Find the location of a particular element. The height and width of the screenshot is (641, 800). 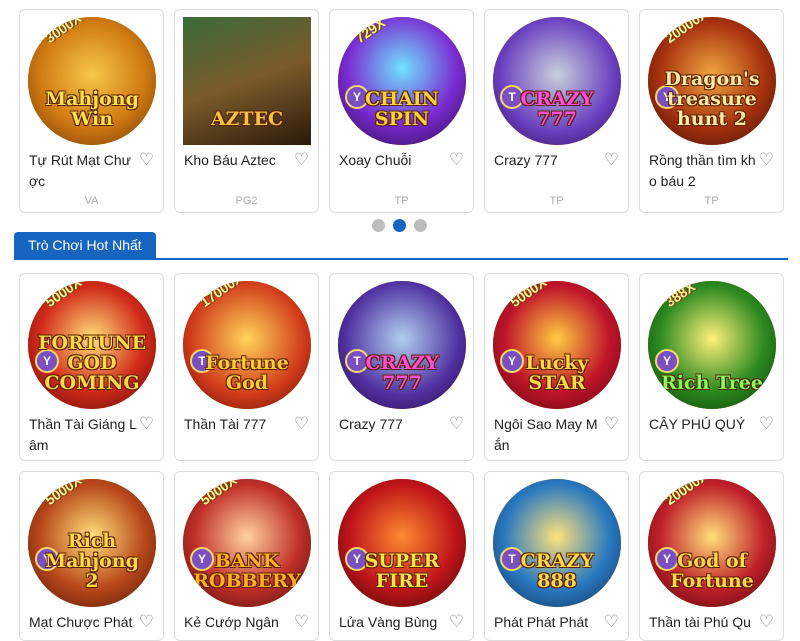

game-thumbnail: 5000X Y Lucky STAR is located at coordinates (557, 345).